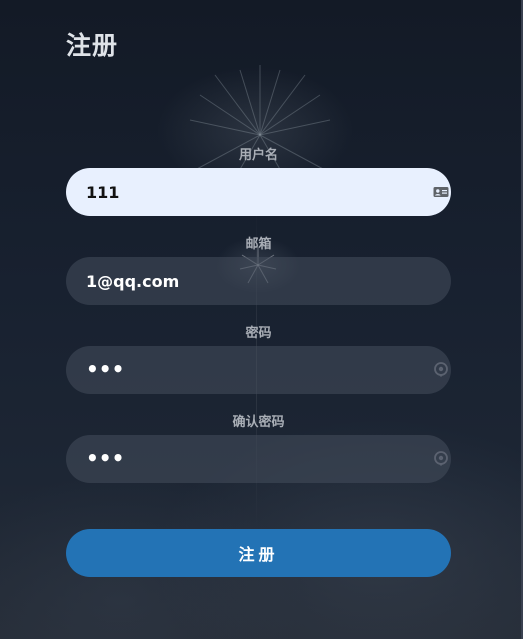  Describe the element at coordinates (441, 192) in the screenshot. I see `contact-card-icon` at that location.